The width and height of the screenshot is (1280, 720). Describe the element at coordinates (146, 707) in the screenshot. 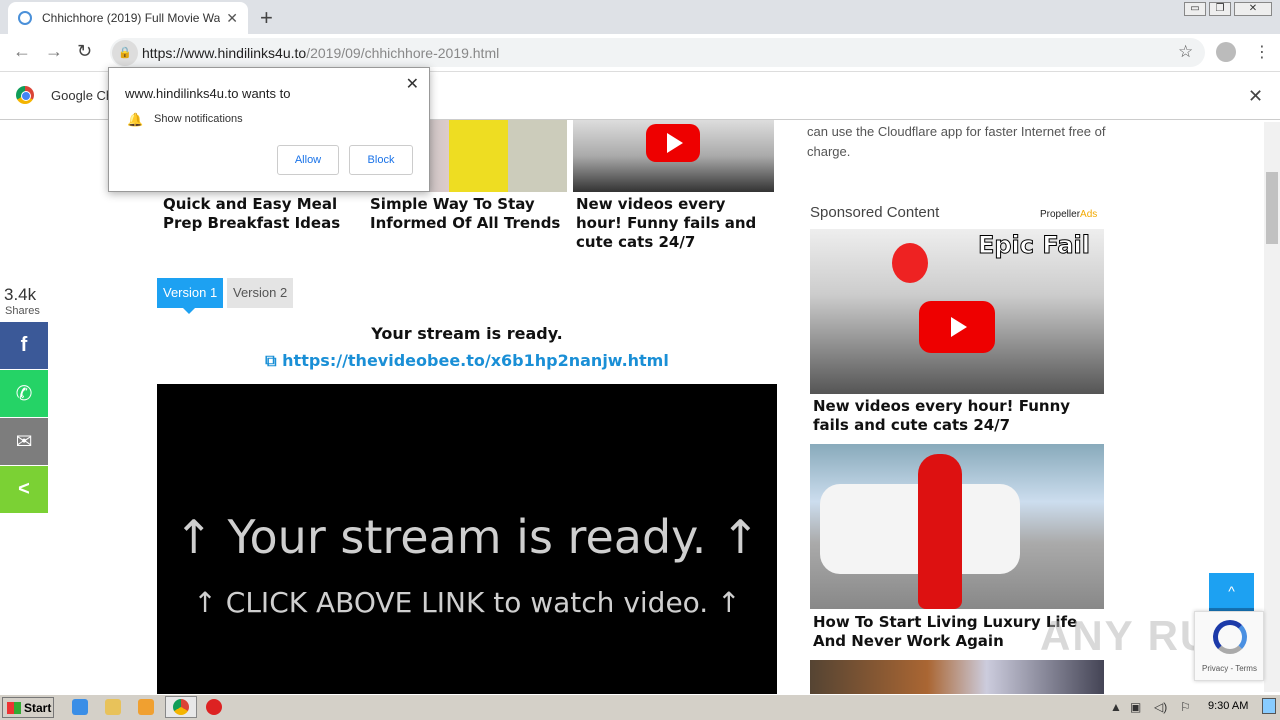

I see `media-player-icon` at that location.